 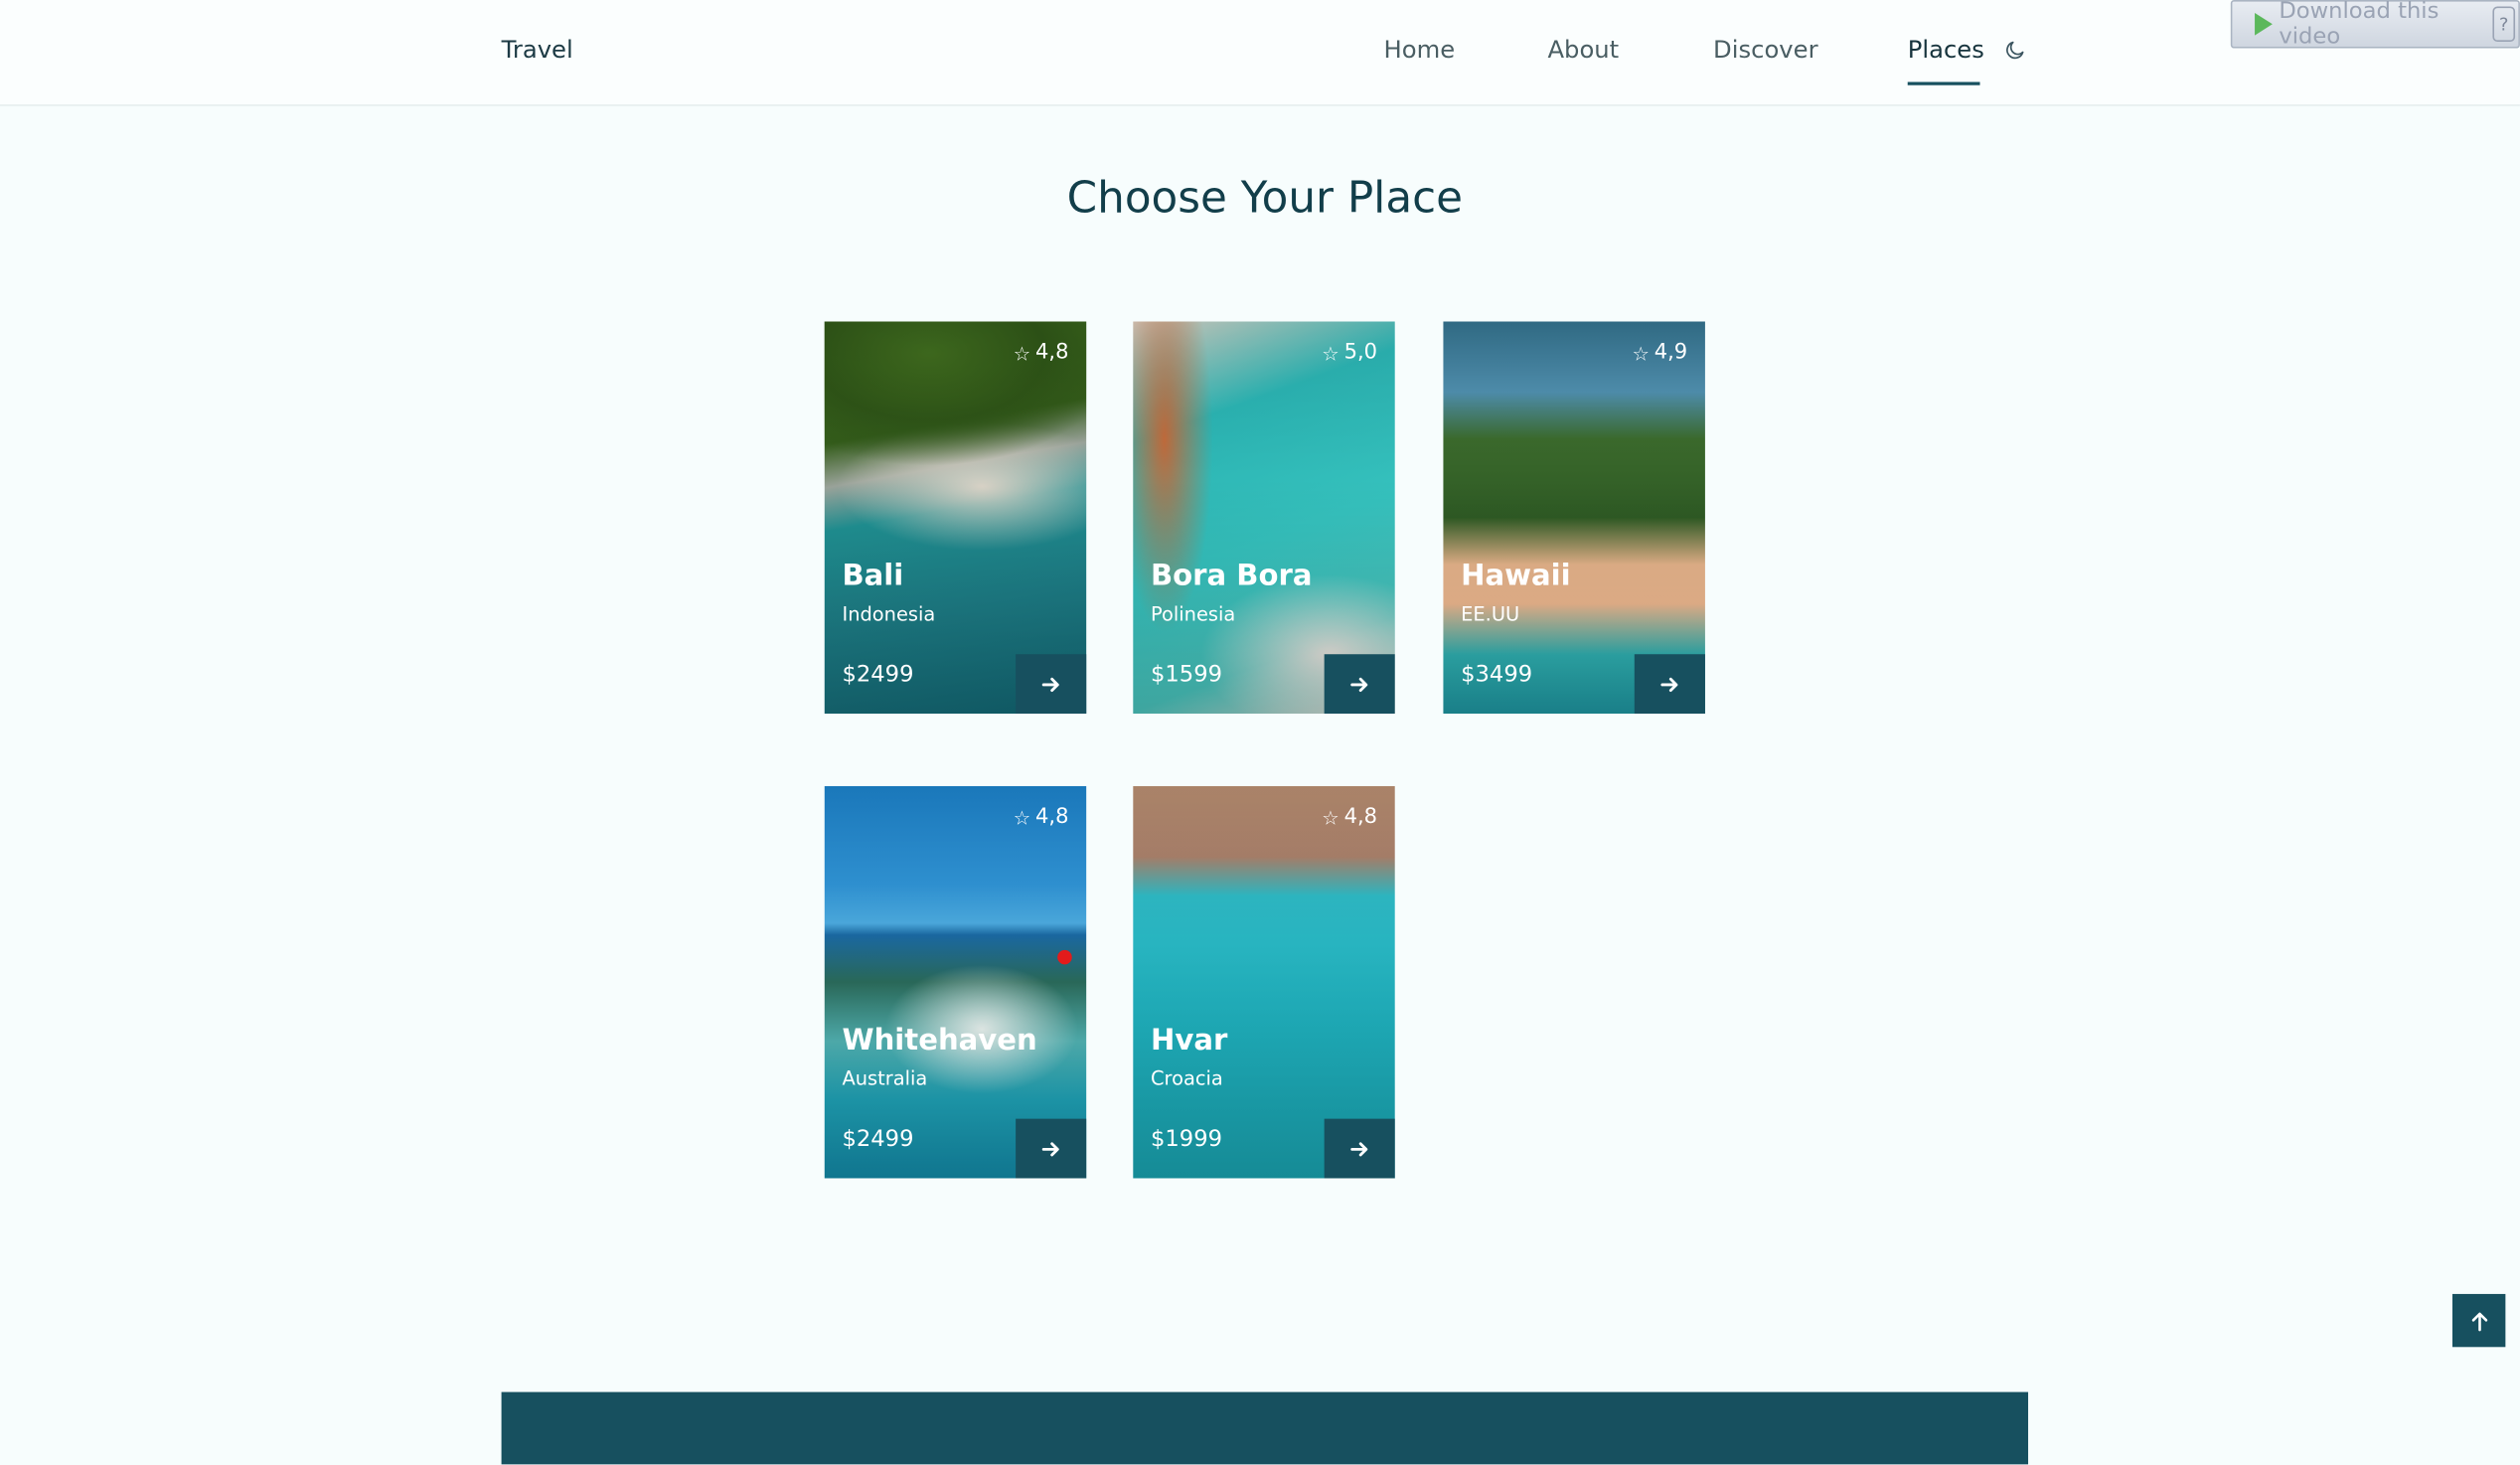 What do you see at coordinates (1516, 576) in the screenshot?
I see `place-name: Hawaii` at bounding box center [1516, 576].